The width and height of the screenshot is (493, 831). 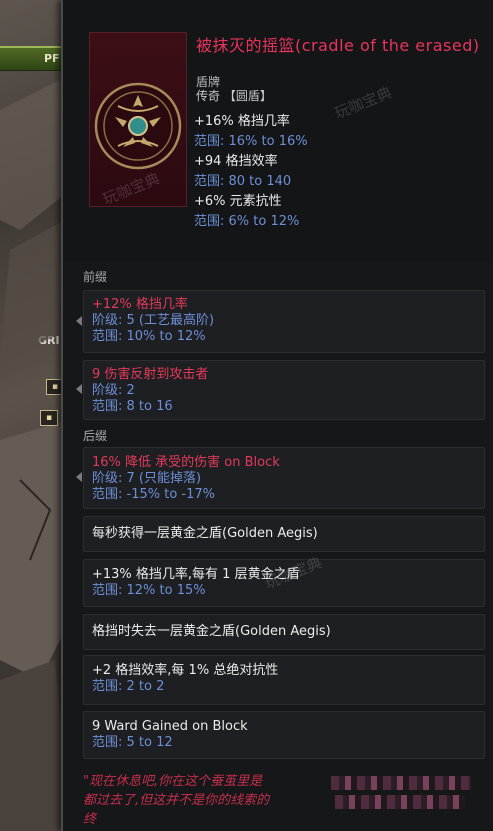 What do you see at coordinates (132, 406) in the screenshot?
I see `affix-range: 范围: 8 to 16` at bounding box center [132, 406].